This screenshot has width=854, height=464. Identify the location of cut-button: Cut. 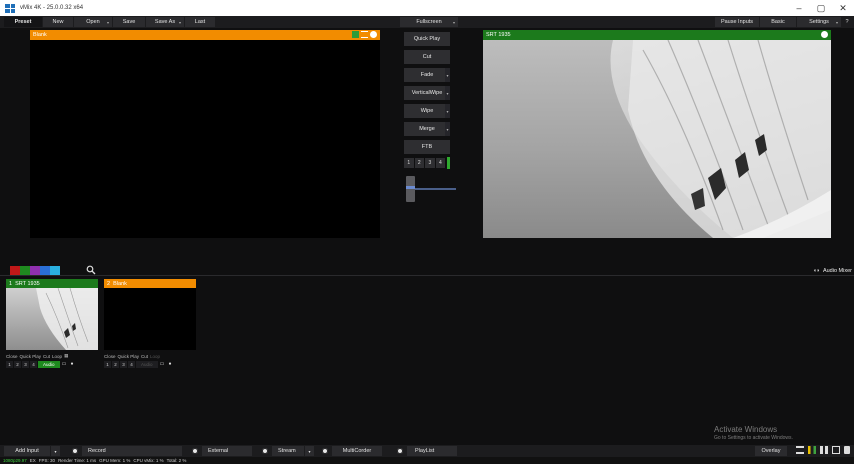
(427, 57).